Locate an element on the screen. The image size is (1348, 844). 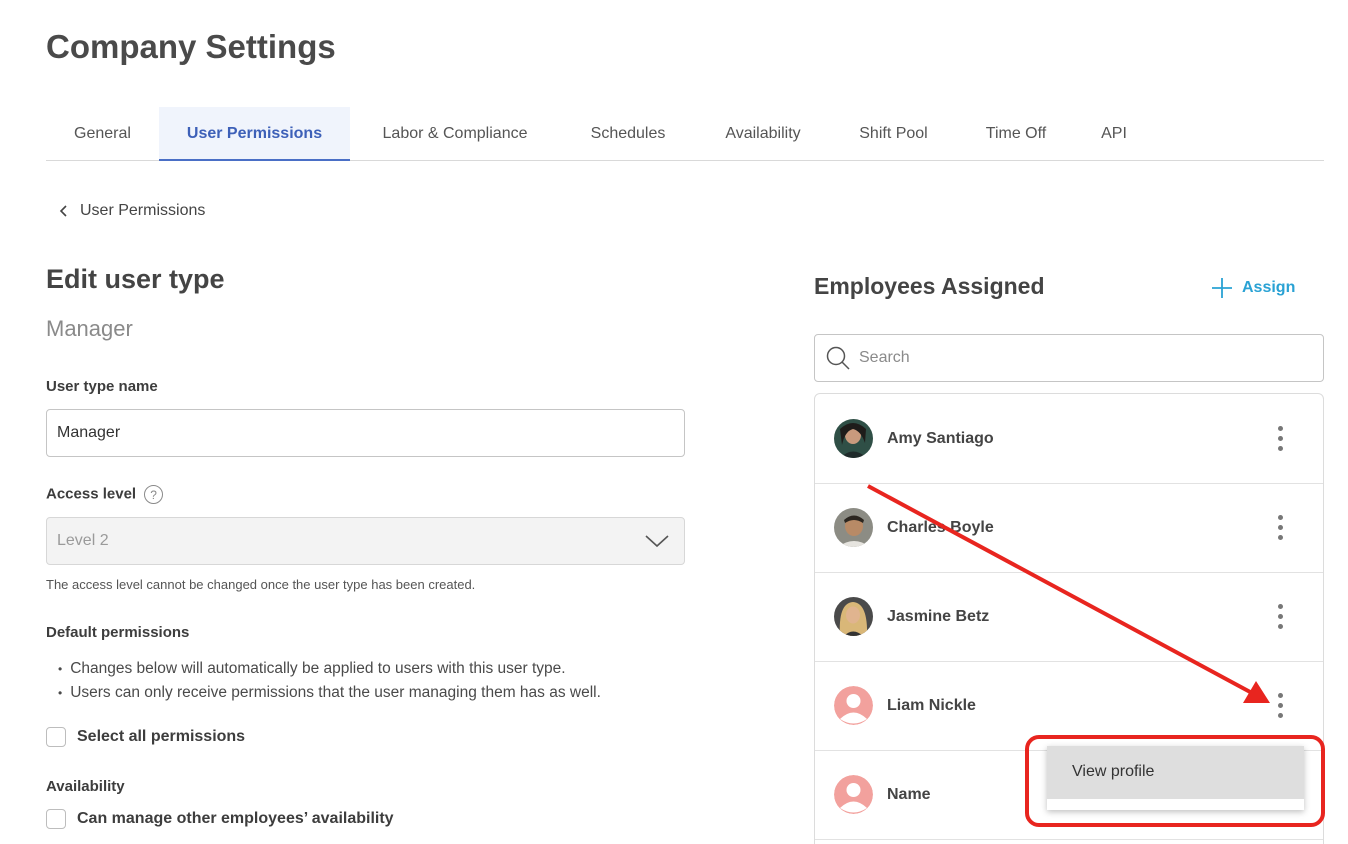
breadcrumb-back: User Permissions is located at coordinates (131, 211).